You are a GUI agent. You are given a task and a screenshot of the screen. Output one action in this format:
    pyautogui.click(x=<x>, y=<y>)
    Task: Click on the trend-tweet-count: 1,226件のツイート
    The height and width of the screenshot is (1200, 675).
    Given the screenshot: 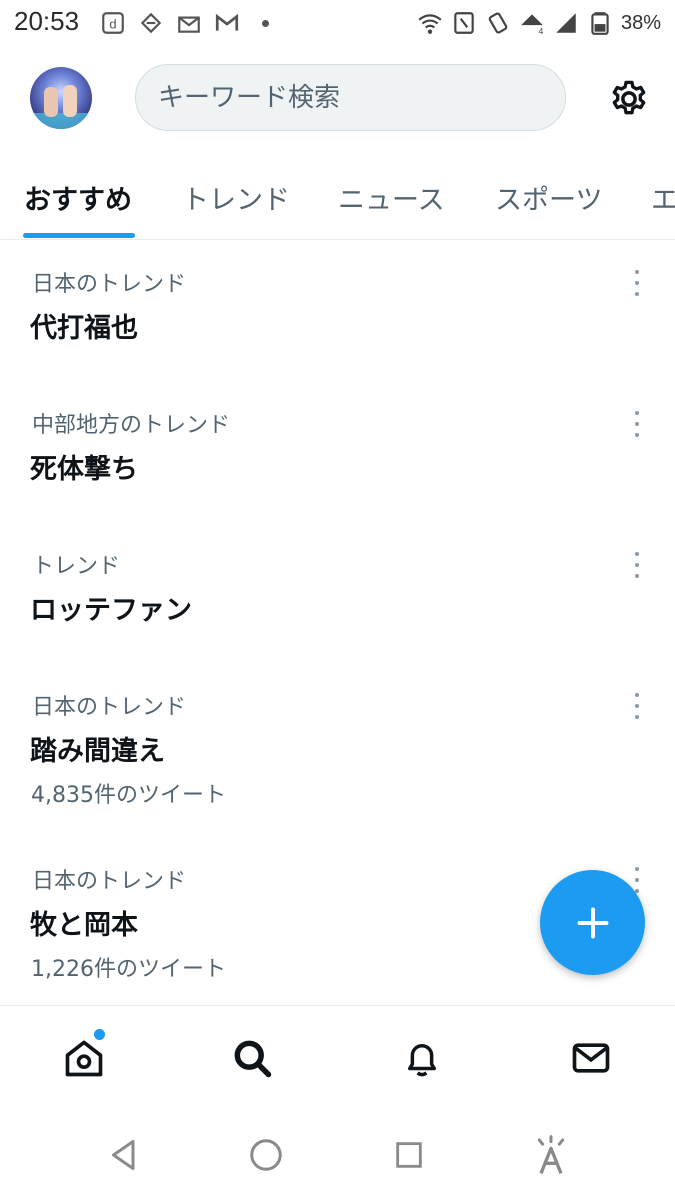 What is the action you would take?
    pyautogui.click(x=128, y=969)
    